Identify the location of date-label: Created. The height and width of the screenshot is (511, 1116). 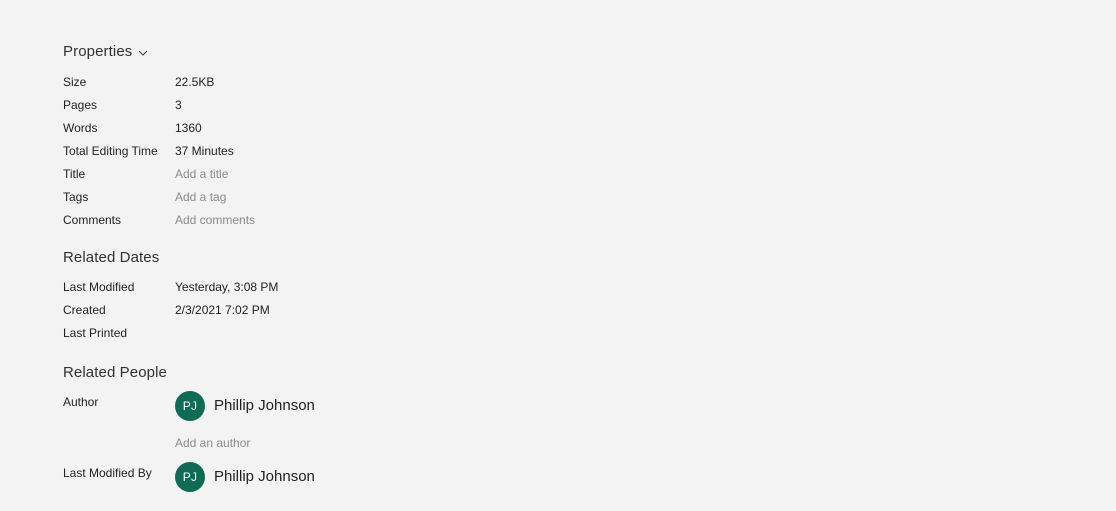
(84, 310).